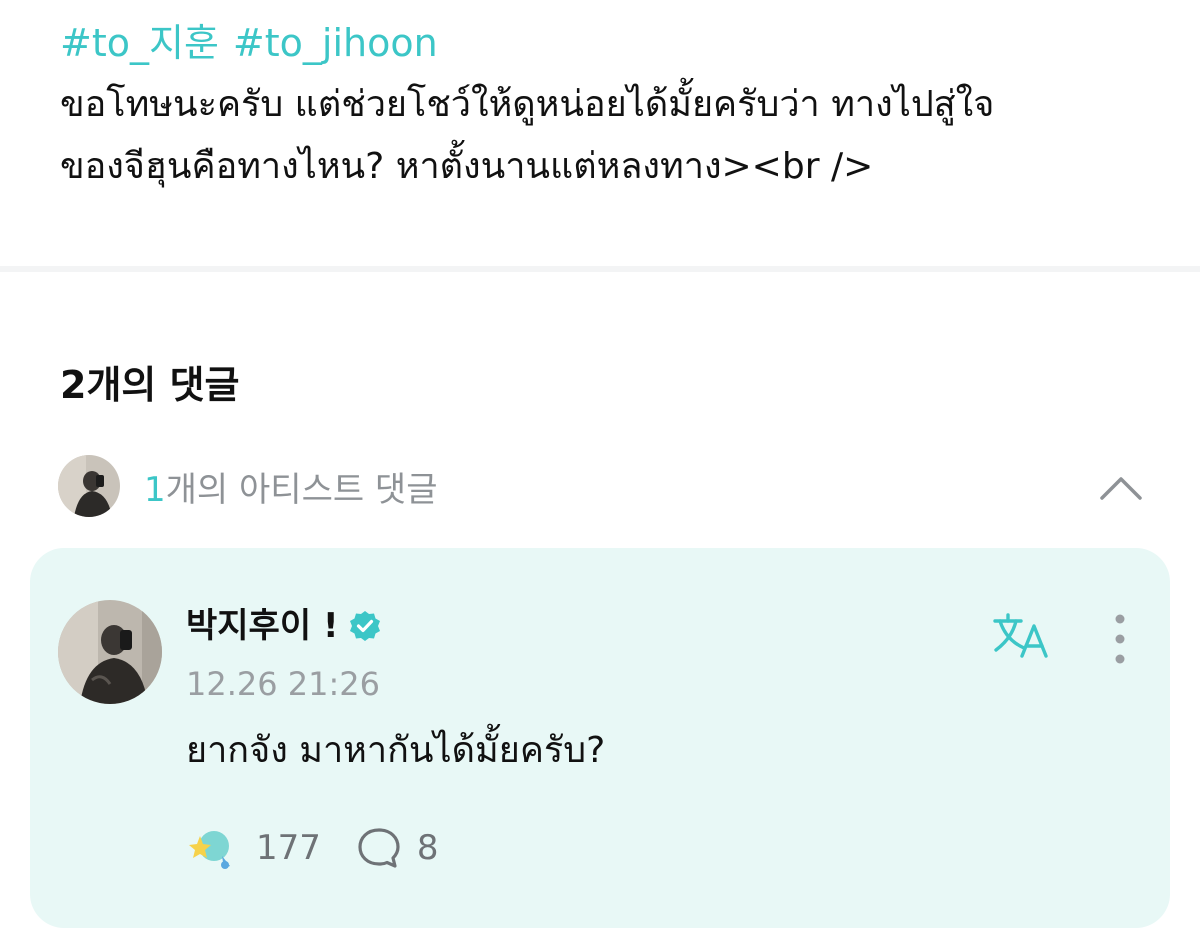 The image size is (1200, 944). I want to click on verified-badge-icon, so click(365, 626).